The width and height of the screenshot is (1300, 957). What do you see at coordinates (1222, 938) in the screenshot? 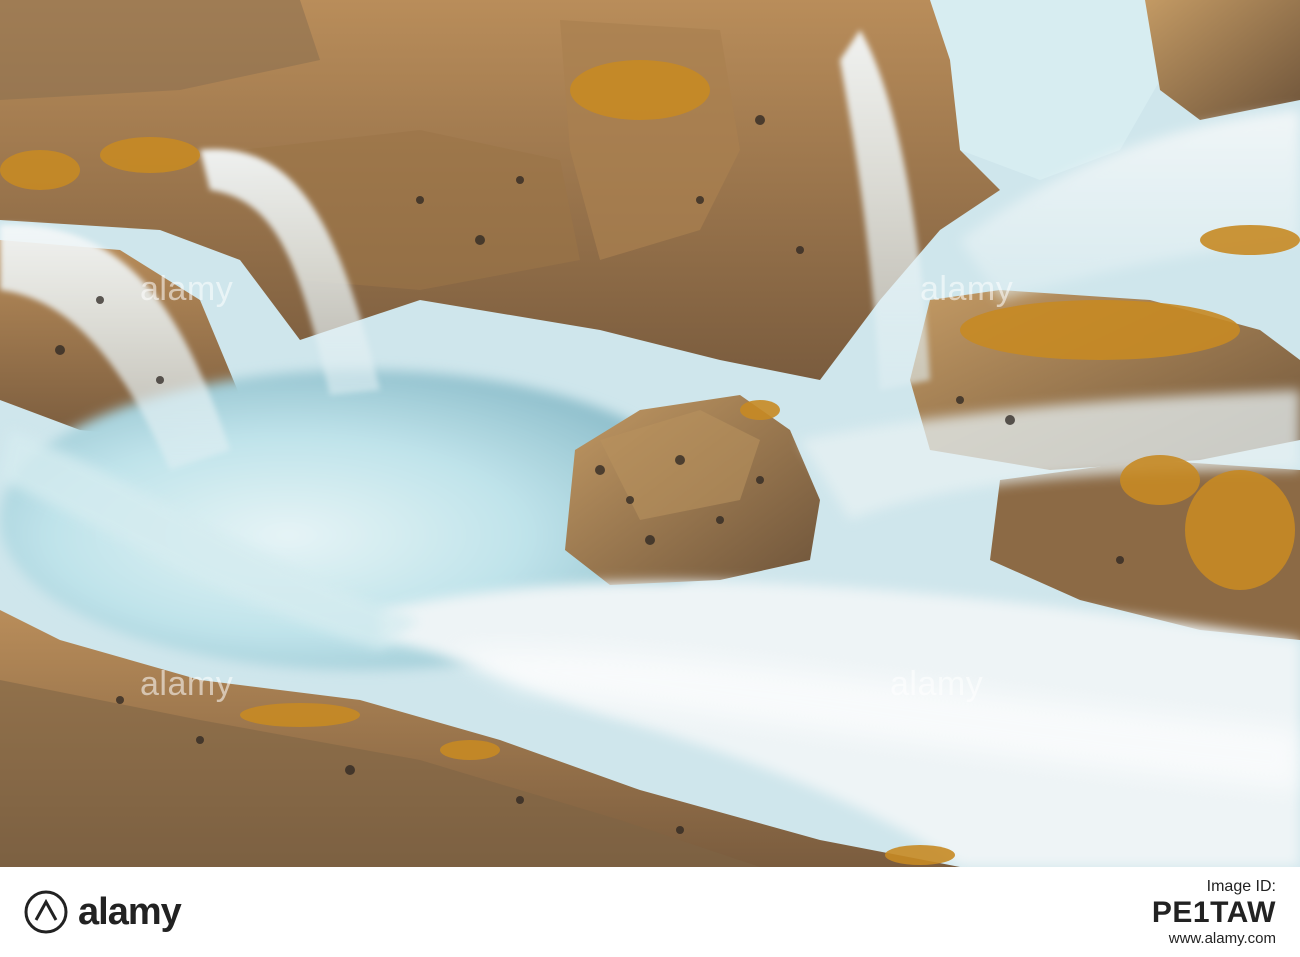
I see `site-url: www.alamy.com` at bounding box center [1222, 938].